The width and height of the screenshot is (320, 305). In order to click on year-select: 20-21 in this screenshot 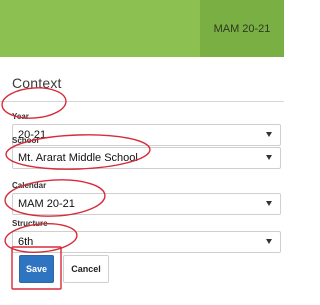, I will do `click(146, 135)`.